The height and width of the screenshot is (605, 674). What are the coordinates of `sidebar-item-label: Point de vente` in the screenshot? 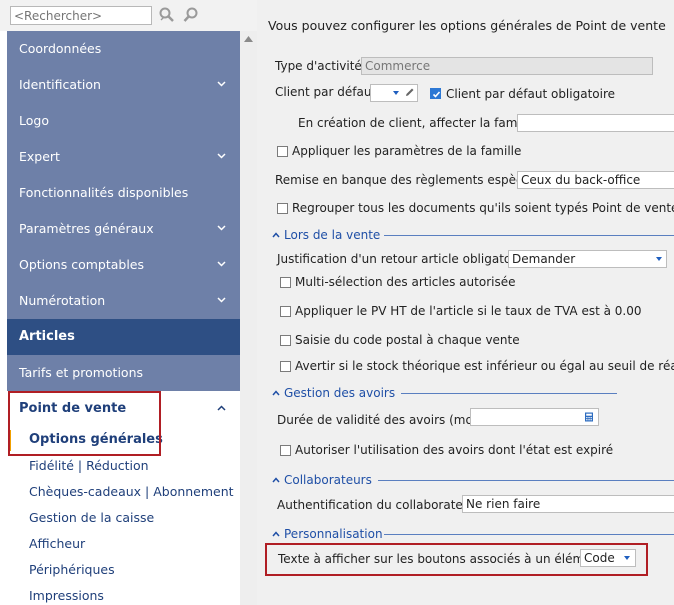 It's located at (73, 408).